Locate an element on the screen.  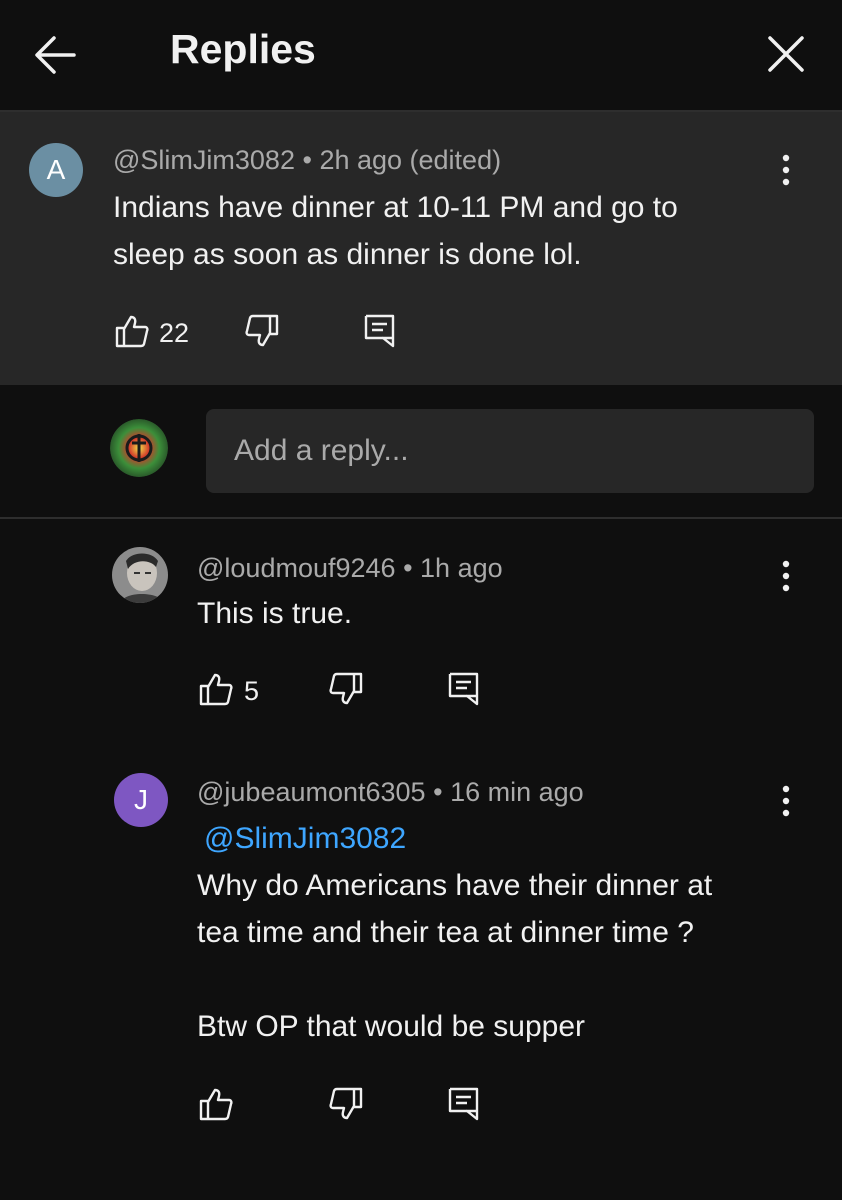
avatar: J is located at coordinates (141, 800).